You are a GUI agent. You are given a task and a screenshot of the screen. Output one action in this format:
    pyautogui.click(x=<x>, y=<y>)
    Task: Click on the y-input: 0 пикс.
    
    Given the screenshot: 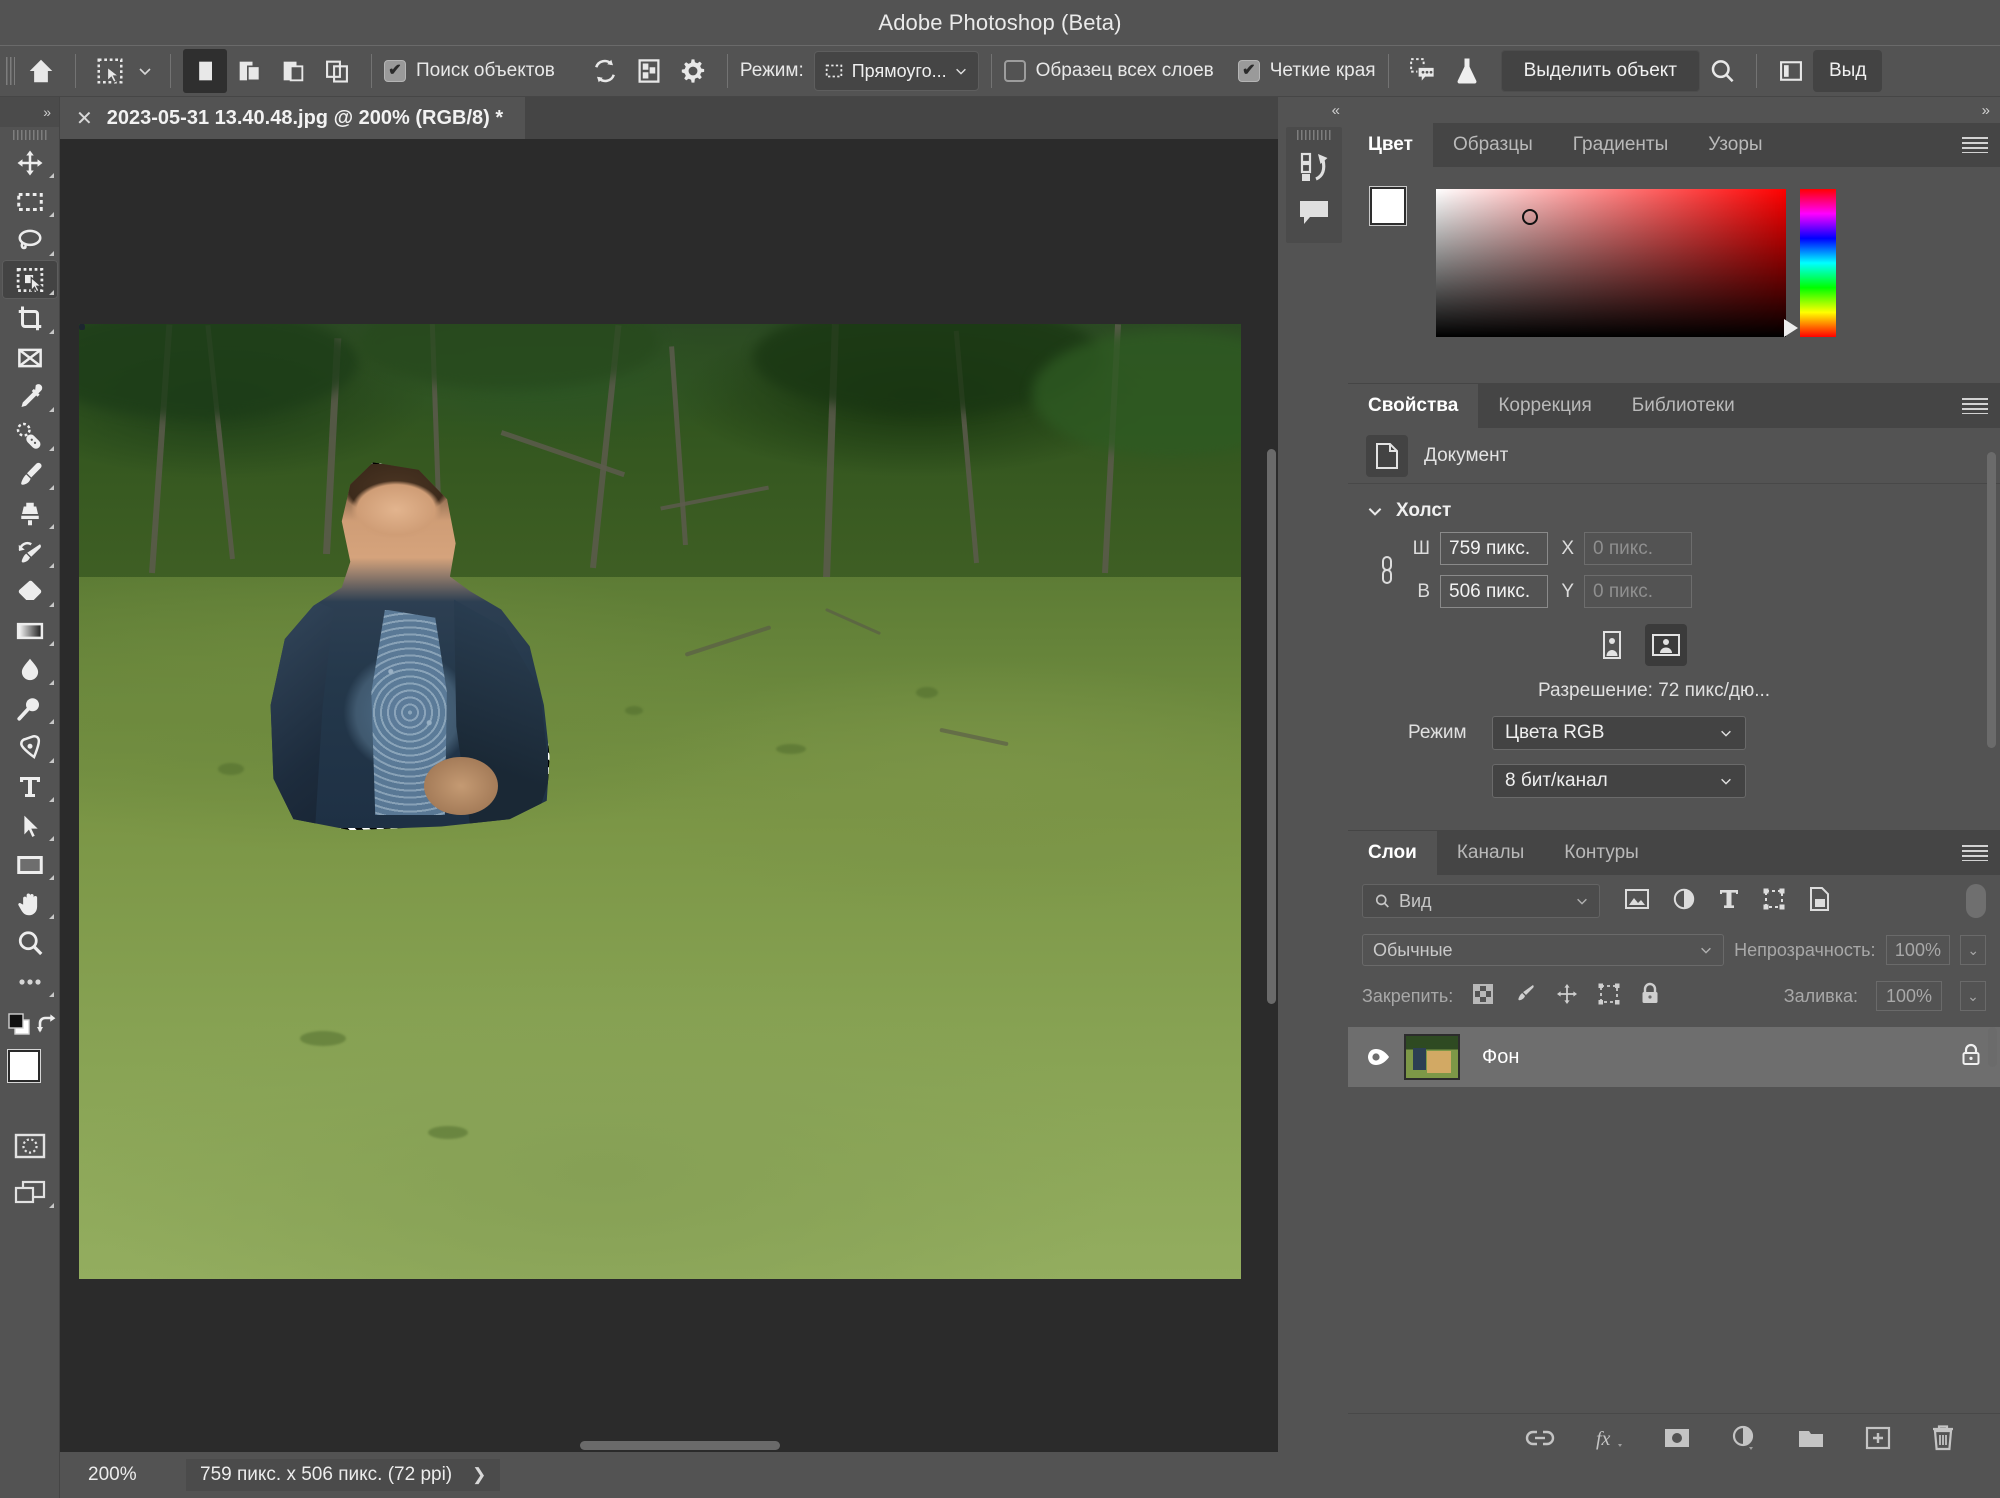 What is the action you would take?
    pyautogui.click(x=1638, y=591)
    